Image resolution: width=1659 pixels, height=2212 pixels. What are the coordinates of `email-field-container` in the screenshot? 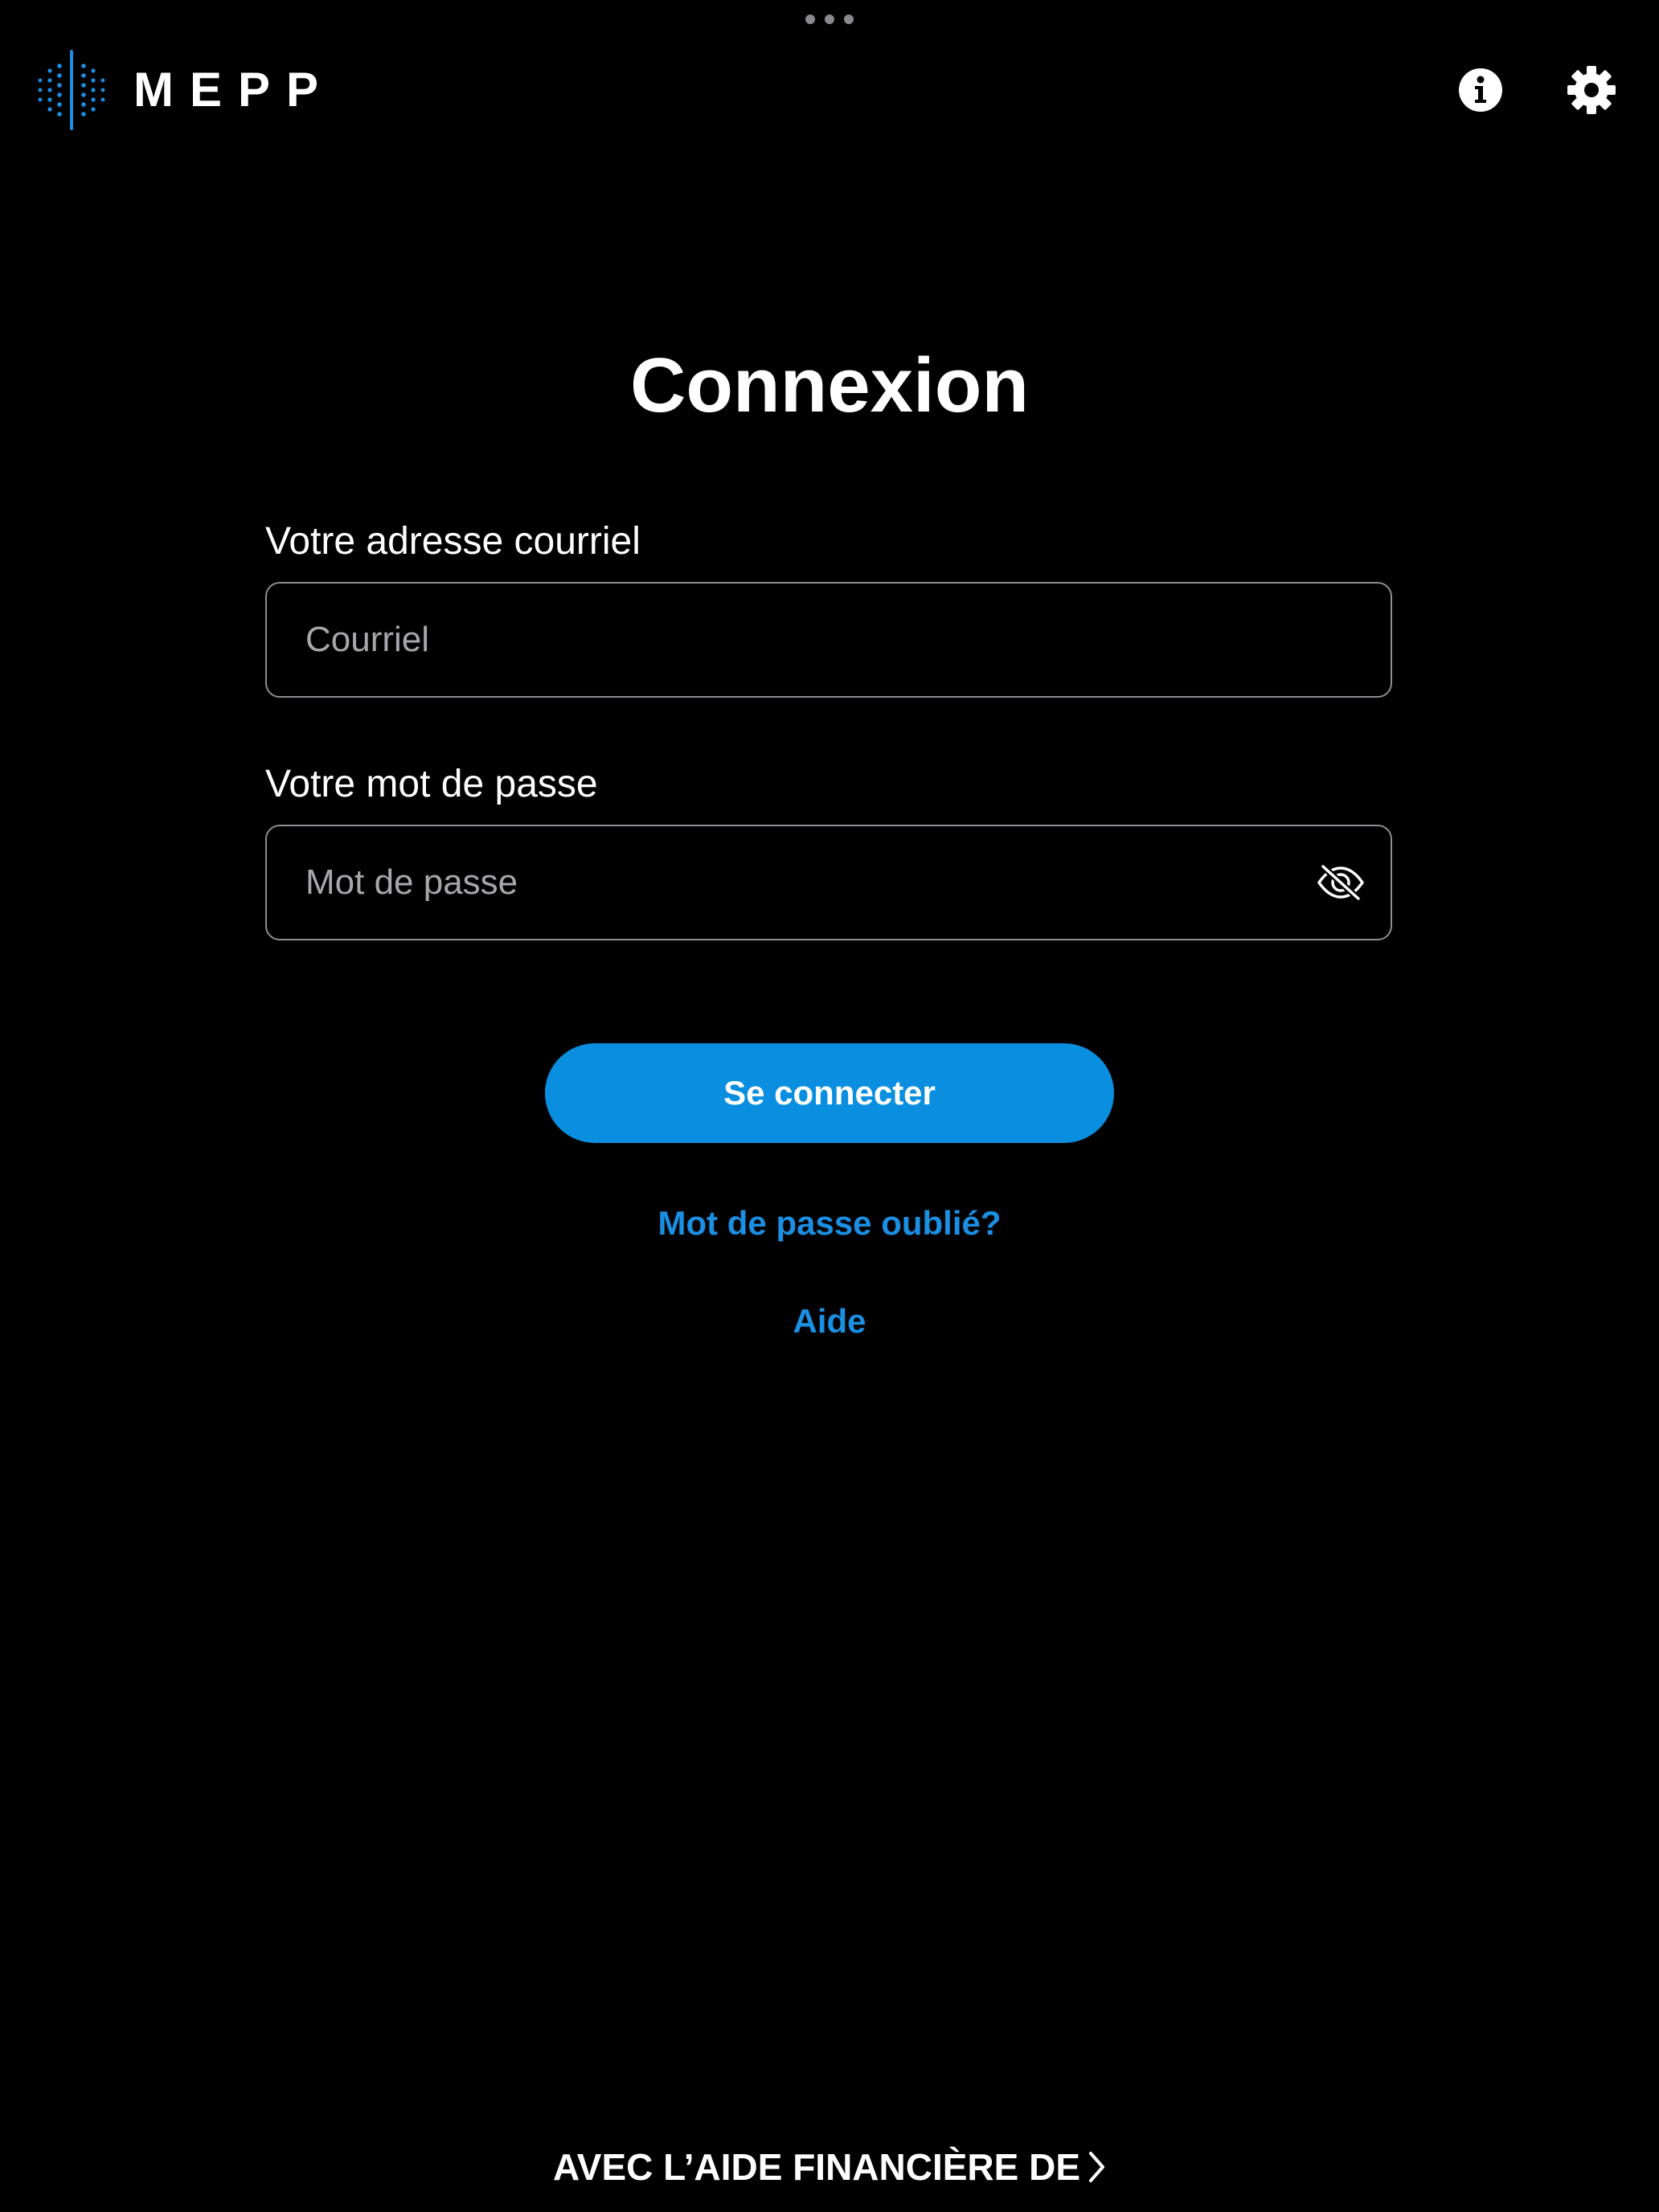 It's located at (828, 640).